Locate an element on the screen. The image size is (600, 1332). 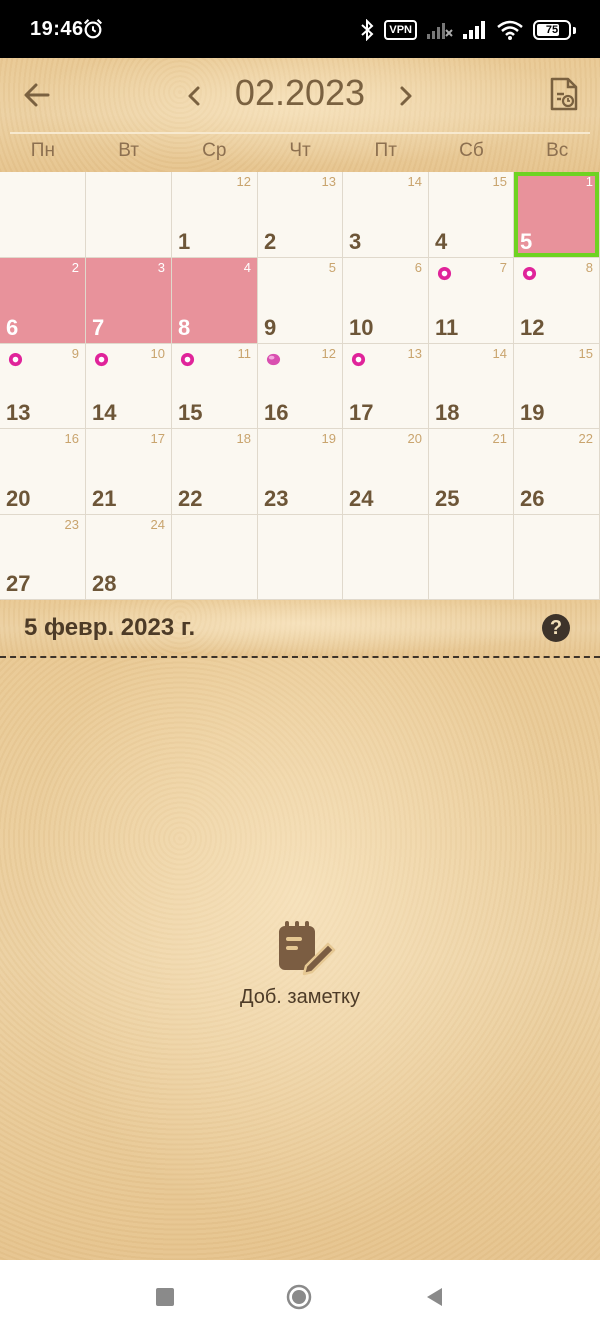
weekday-label: Пн is located at coordinates (42, 150).